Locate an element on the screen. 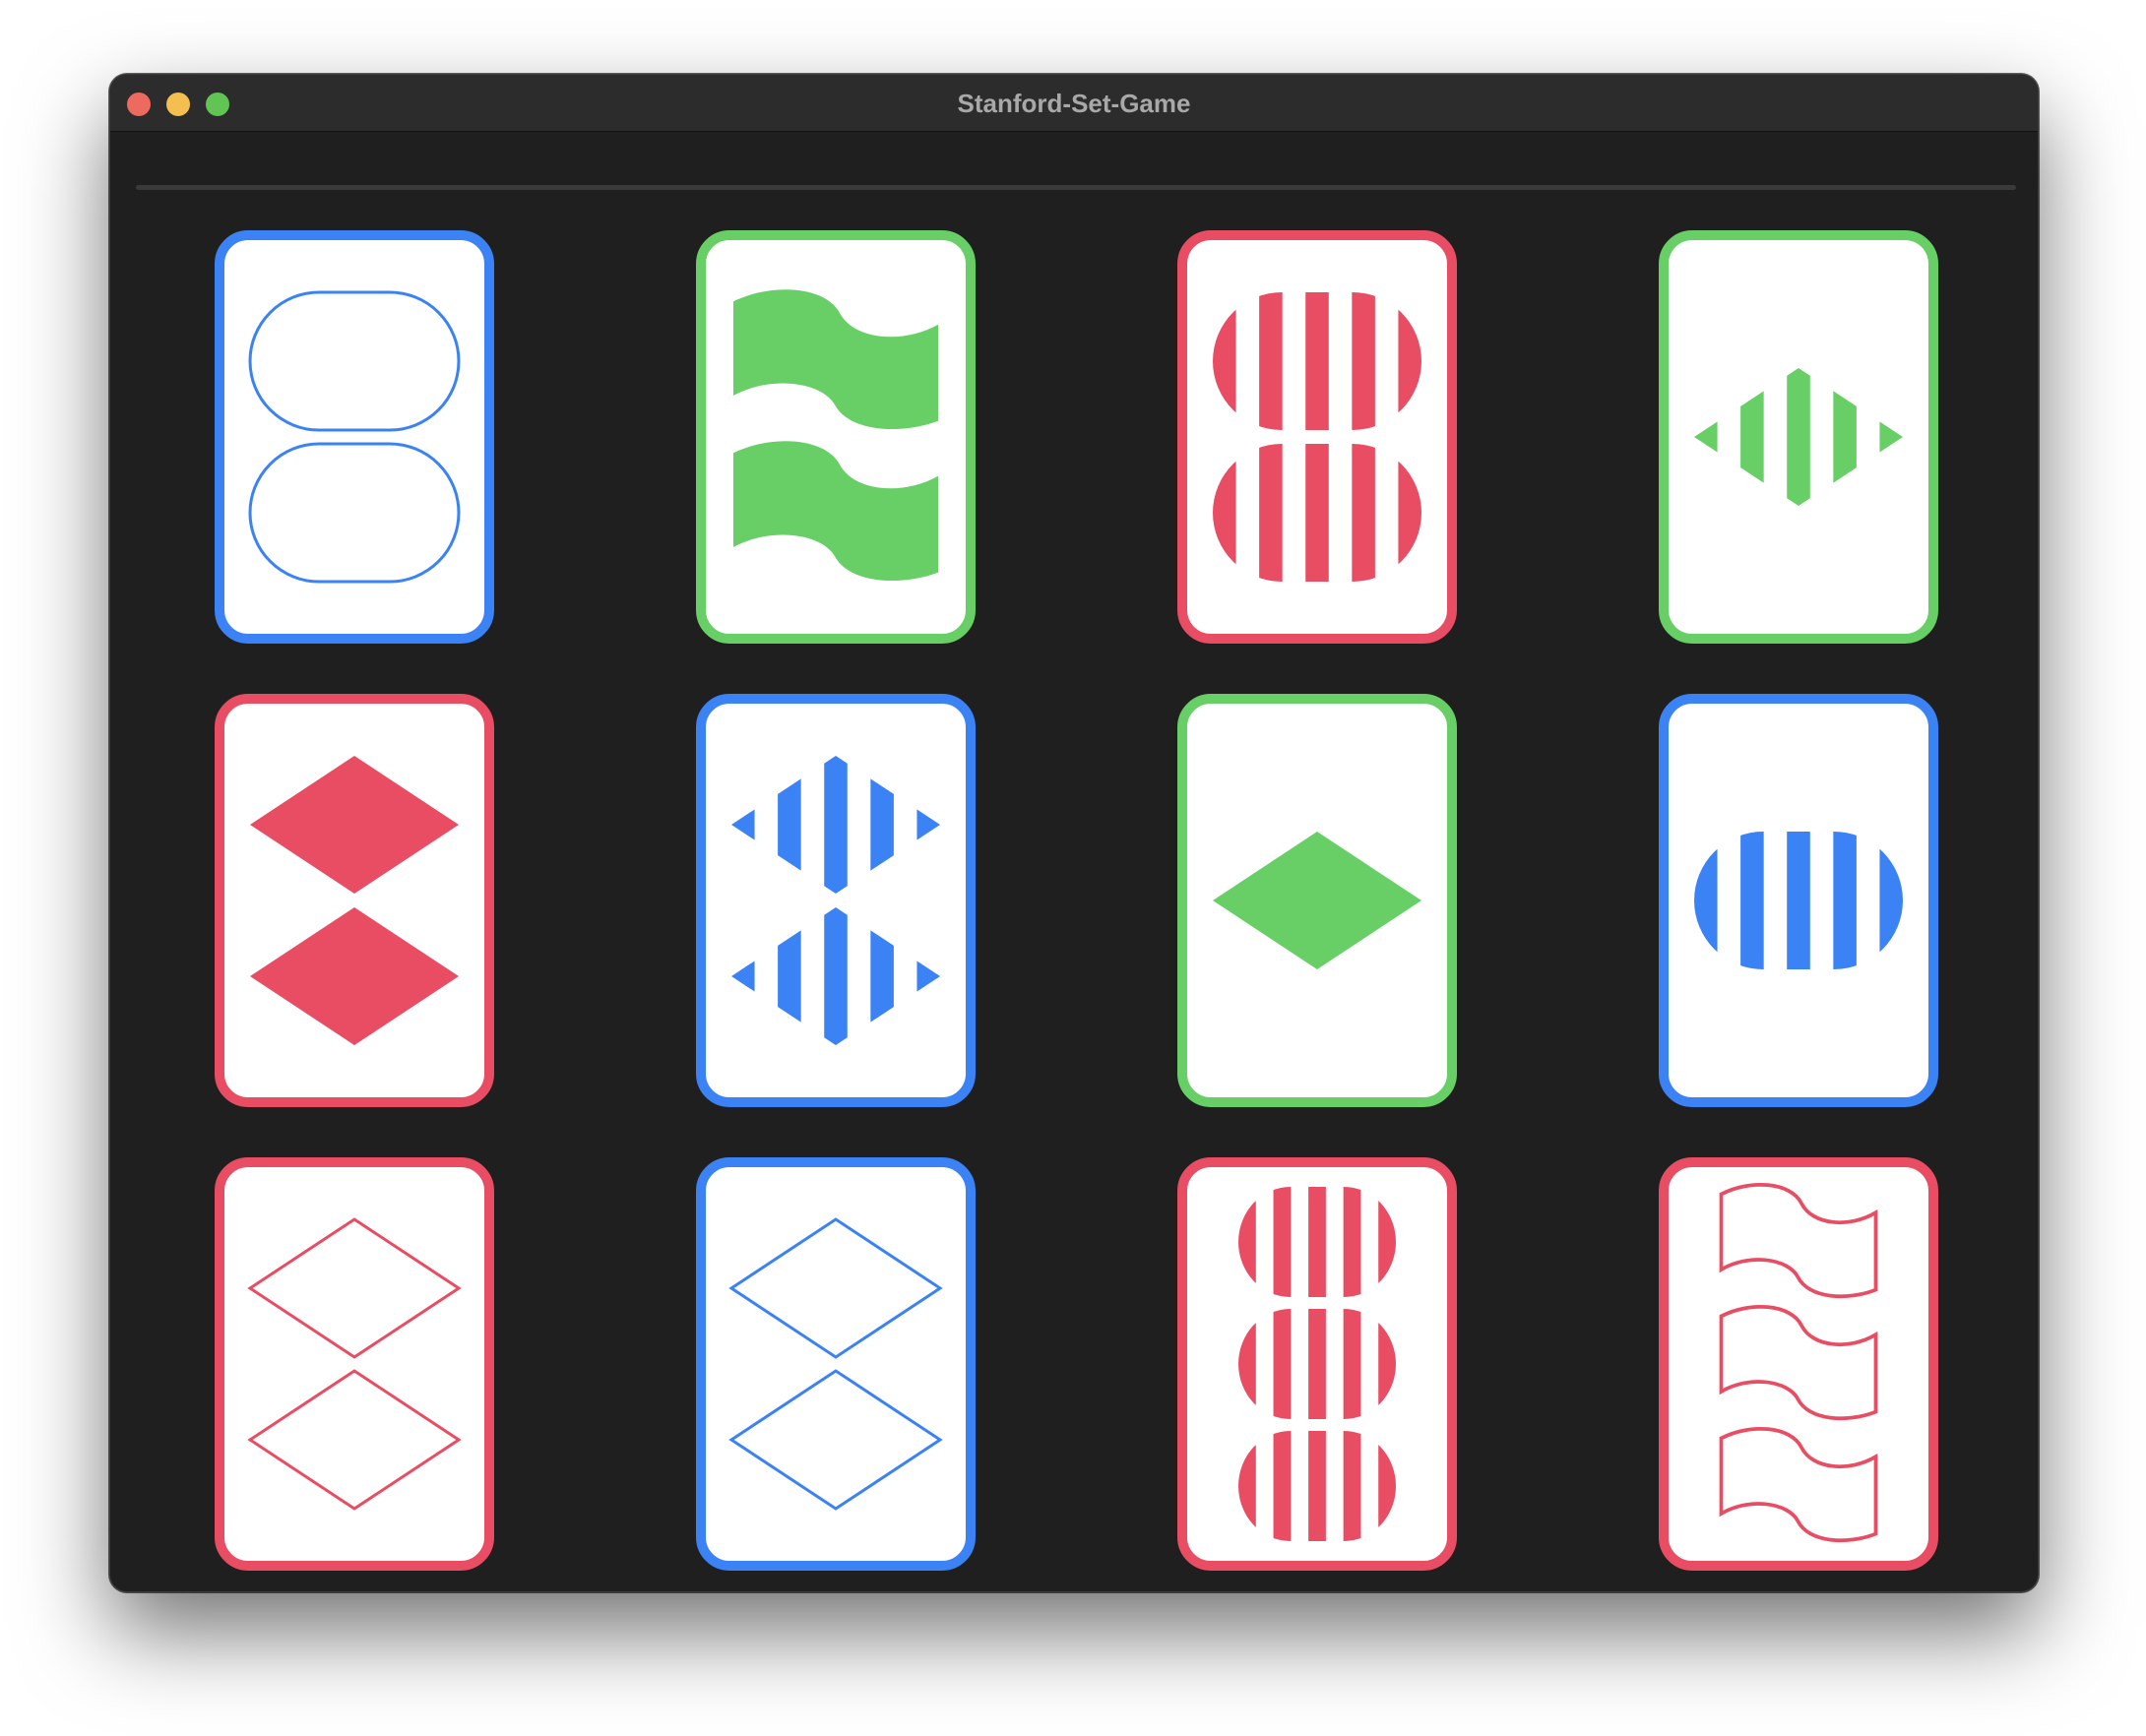 This screenshot has height=1736, width=2146. divider is located at coordinates (1076, 187).